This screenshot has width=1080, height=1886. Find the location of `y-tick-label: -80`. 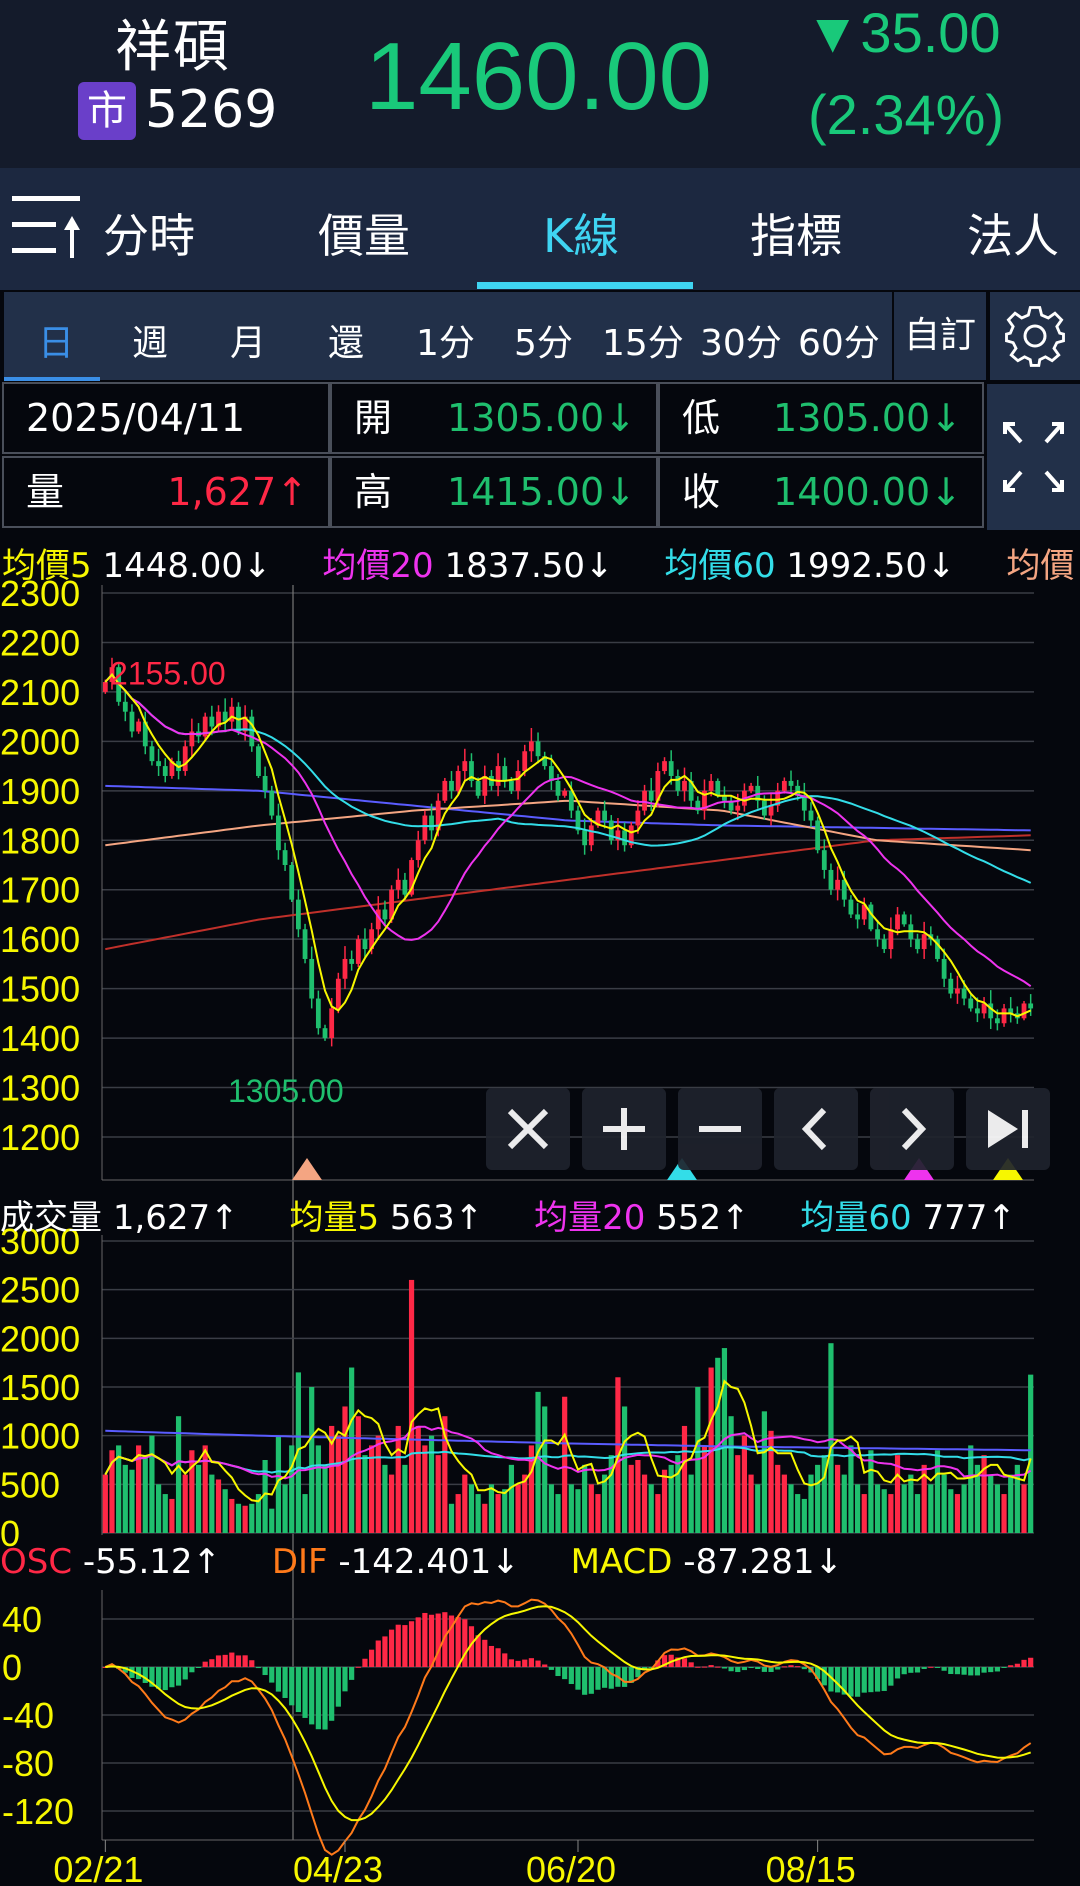

y-tick-label: -80 is located at coordinates (28, 1763).